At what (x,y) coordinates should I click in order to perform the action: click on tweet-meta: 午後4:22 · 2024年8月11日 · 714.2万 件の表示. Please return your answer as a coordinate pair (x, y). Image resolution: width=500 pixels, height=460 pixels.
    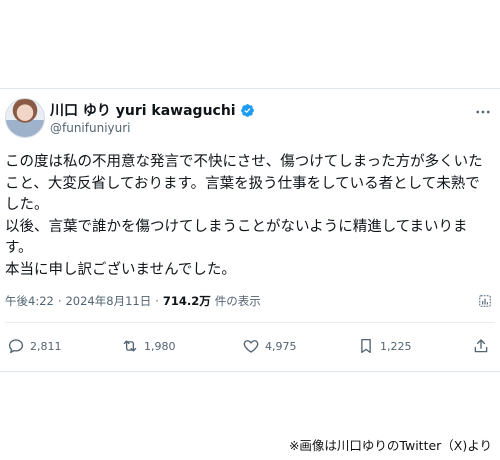
    Looking at the image, I should click on (133, 301).